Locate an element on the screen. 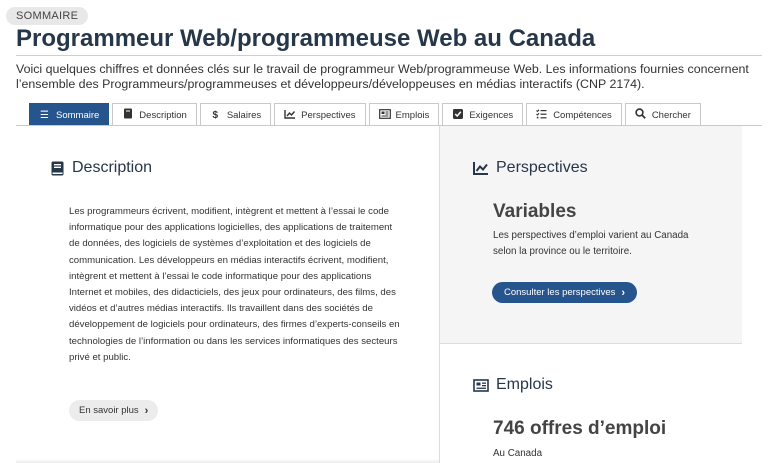 The image size is (768, 463). tab-emplois: Emplois is located at coordinates (404, 114).